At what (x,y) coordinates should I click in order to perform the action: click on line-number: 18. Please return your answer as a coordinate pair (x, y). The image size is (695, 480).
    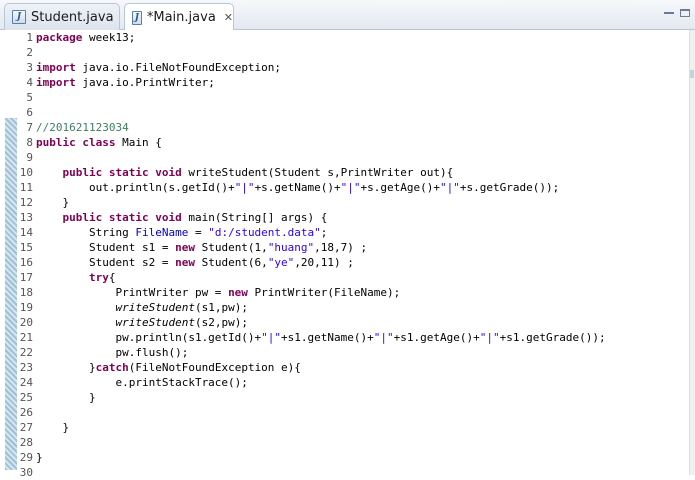
    Looking at the image, I should click on (26, 292).